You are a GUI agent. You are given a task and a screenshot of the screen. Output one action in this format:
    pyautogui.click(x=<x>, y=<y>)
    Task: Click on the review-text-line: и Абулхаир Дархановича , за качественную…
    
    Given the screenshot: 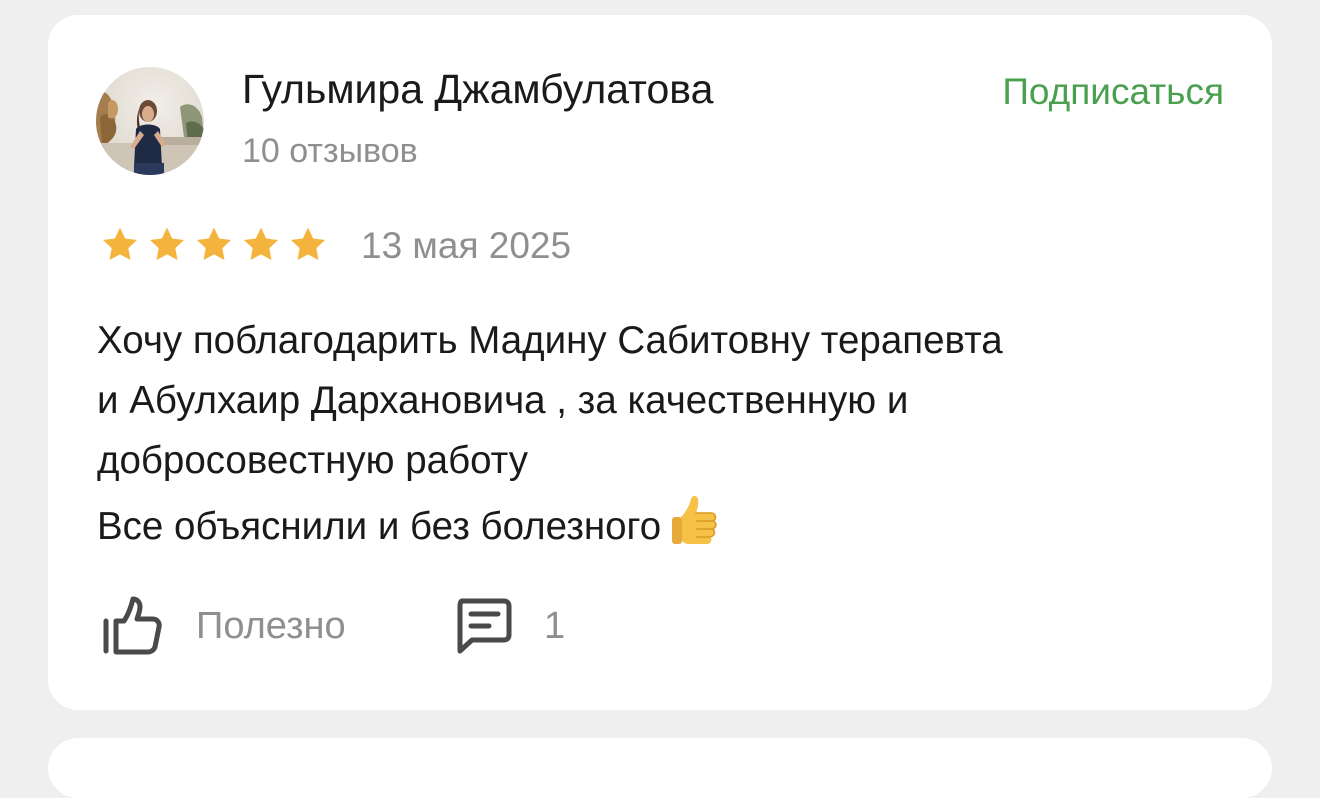 What is the action you would take?
    pyautogui.click(x=503, y=400)
    